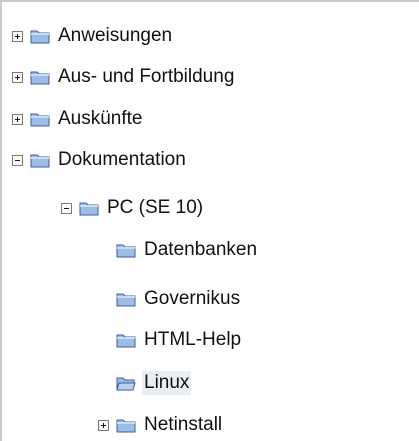 This screenshot has width=419, height=441. Describe the element at coordinates (126, 384) in the screenshot. I see `folder-open-icon` at that location.